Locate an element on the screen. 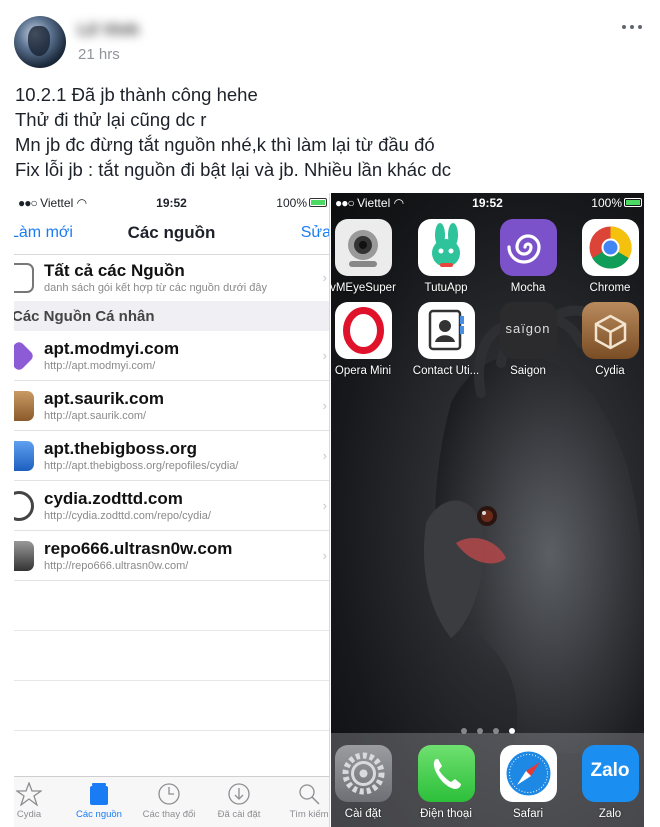  cydia-icon is located at coordinates (610, 330).